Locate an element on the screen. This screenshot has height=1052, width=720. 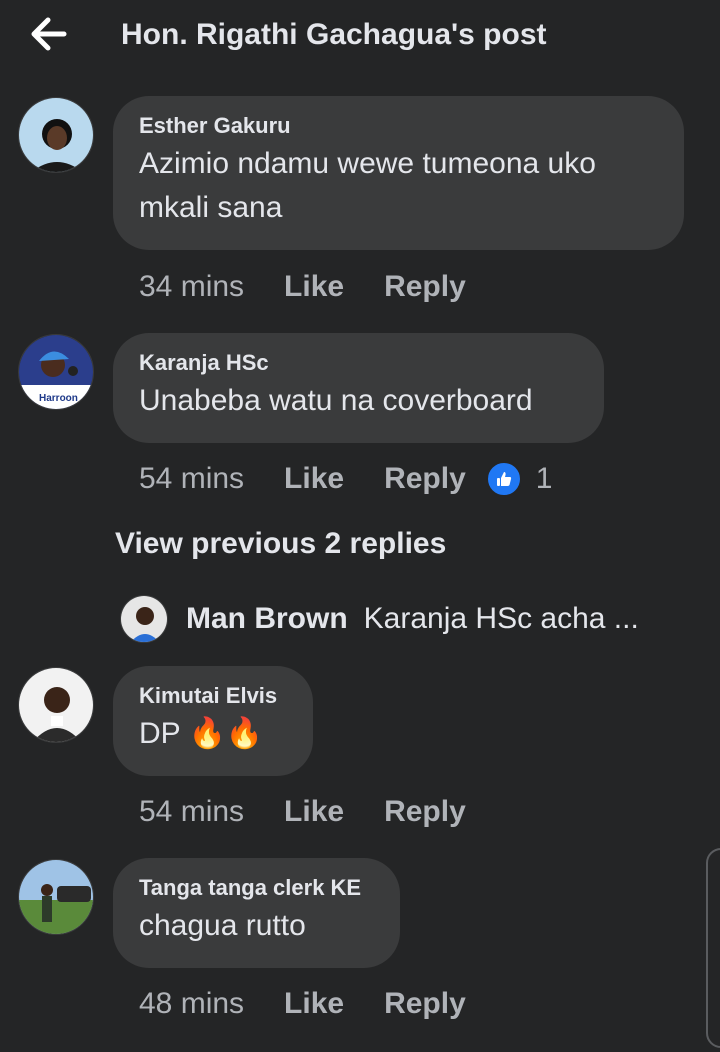
header: Hon. Rigathi Gachagua's post is located at coordinates (360, 38).